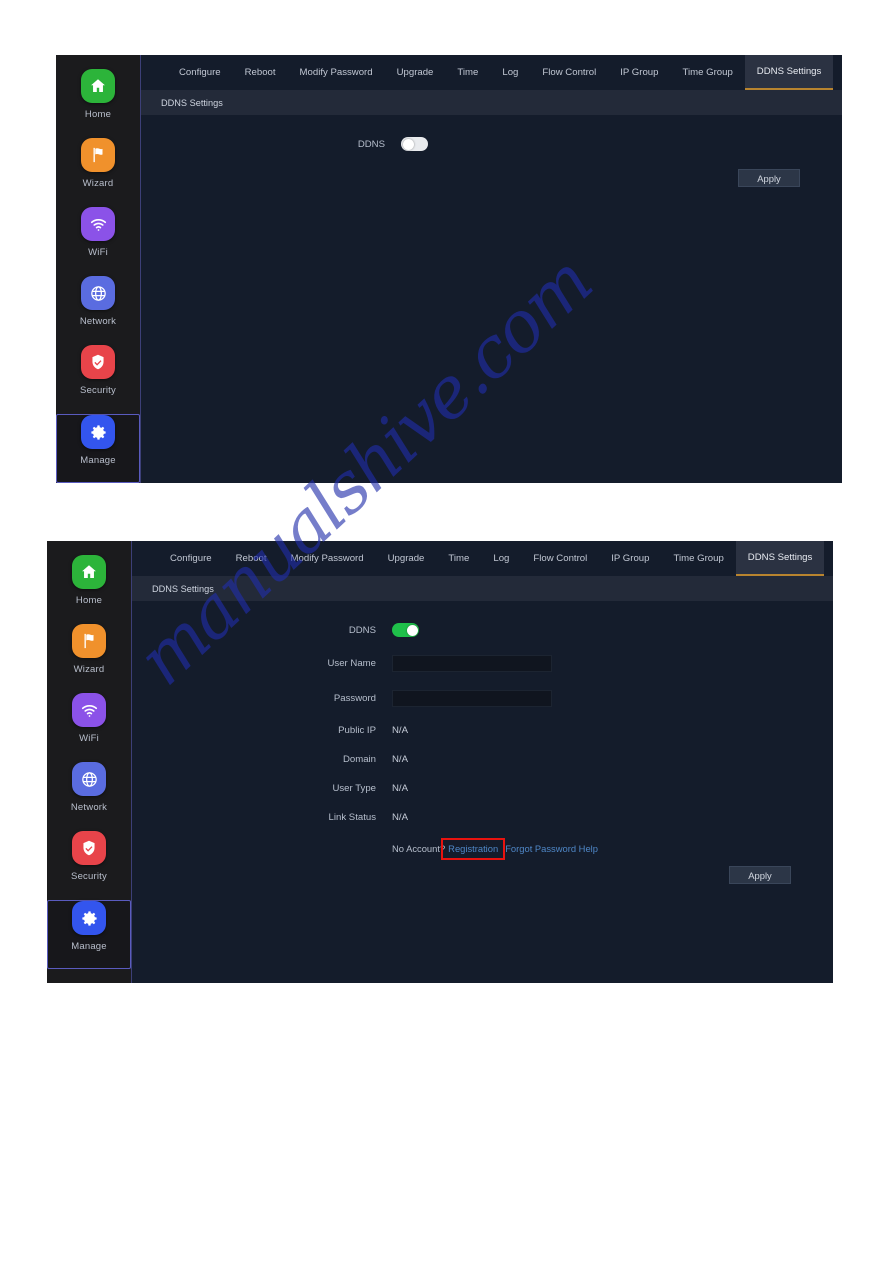  I want to click on link-status-value: N/A, so click(400, 817).